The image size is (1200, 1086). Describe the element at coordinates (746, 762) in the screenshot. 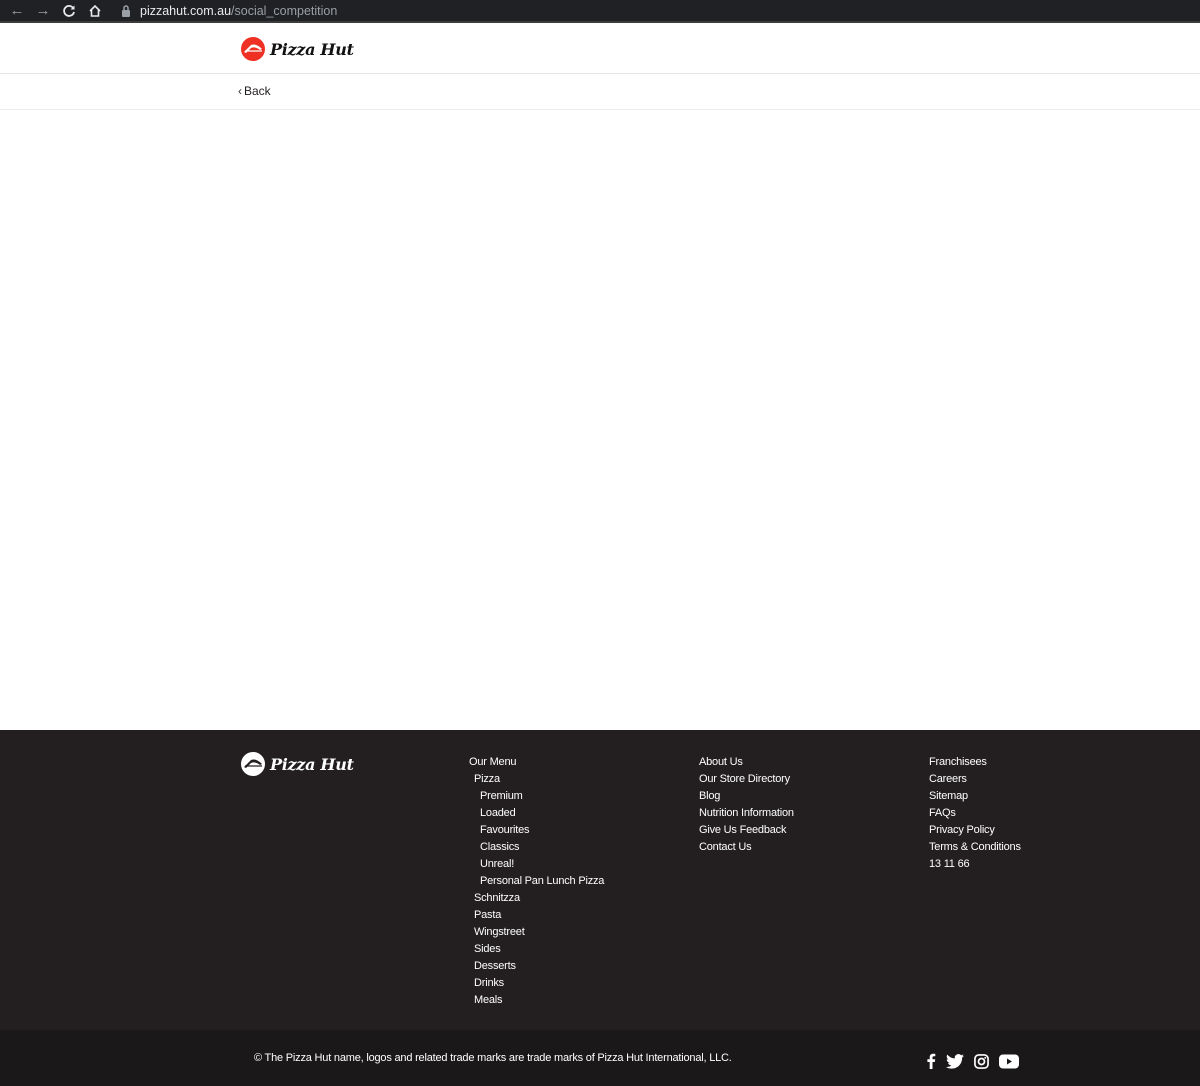

I see `footer-link-about-us: About Us` at that location.